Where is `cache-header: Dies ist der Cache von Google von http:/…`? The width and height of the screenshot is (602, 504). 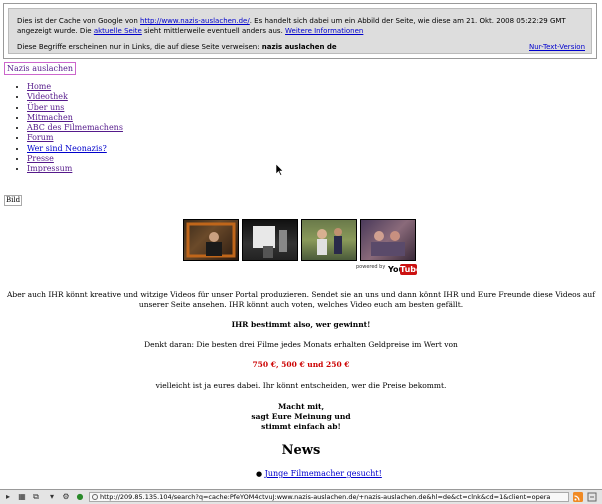
cache-header: Dies ist der Cache von Google von http:/… is located at coordinates (300, 31).